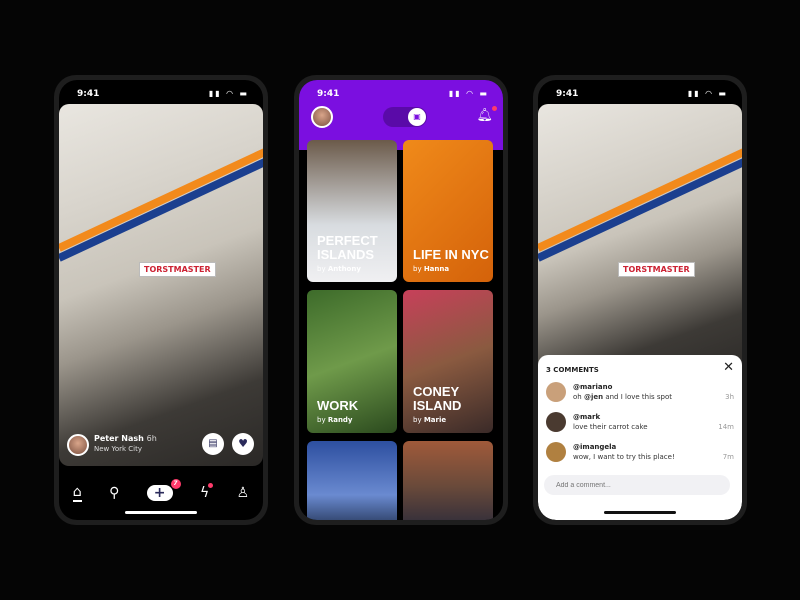 The width and height of the screenshot is (800, 600). I want to click on activity-dot, so click(211, 485).